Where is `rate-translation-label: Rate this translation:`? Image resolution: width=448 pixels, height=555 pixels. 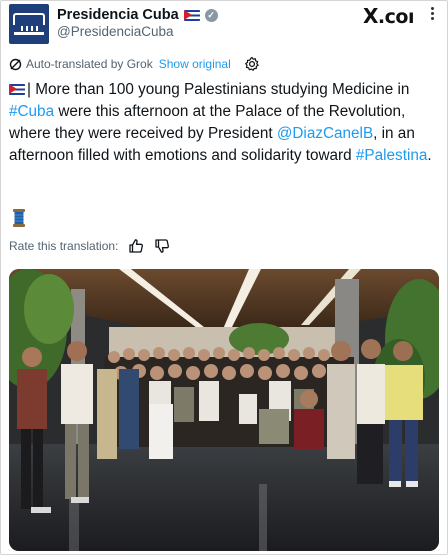
rate-translation-label: Rate this translation: is located at coordinates (64, 246).